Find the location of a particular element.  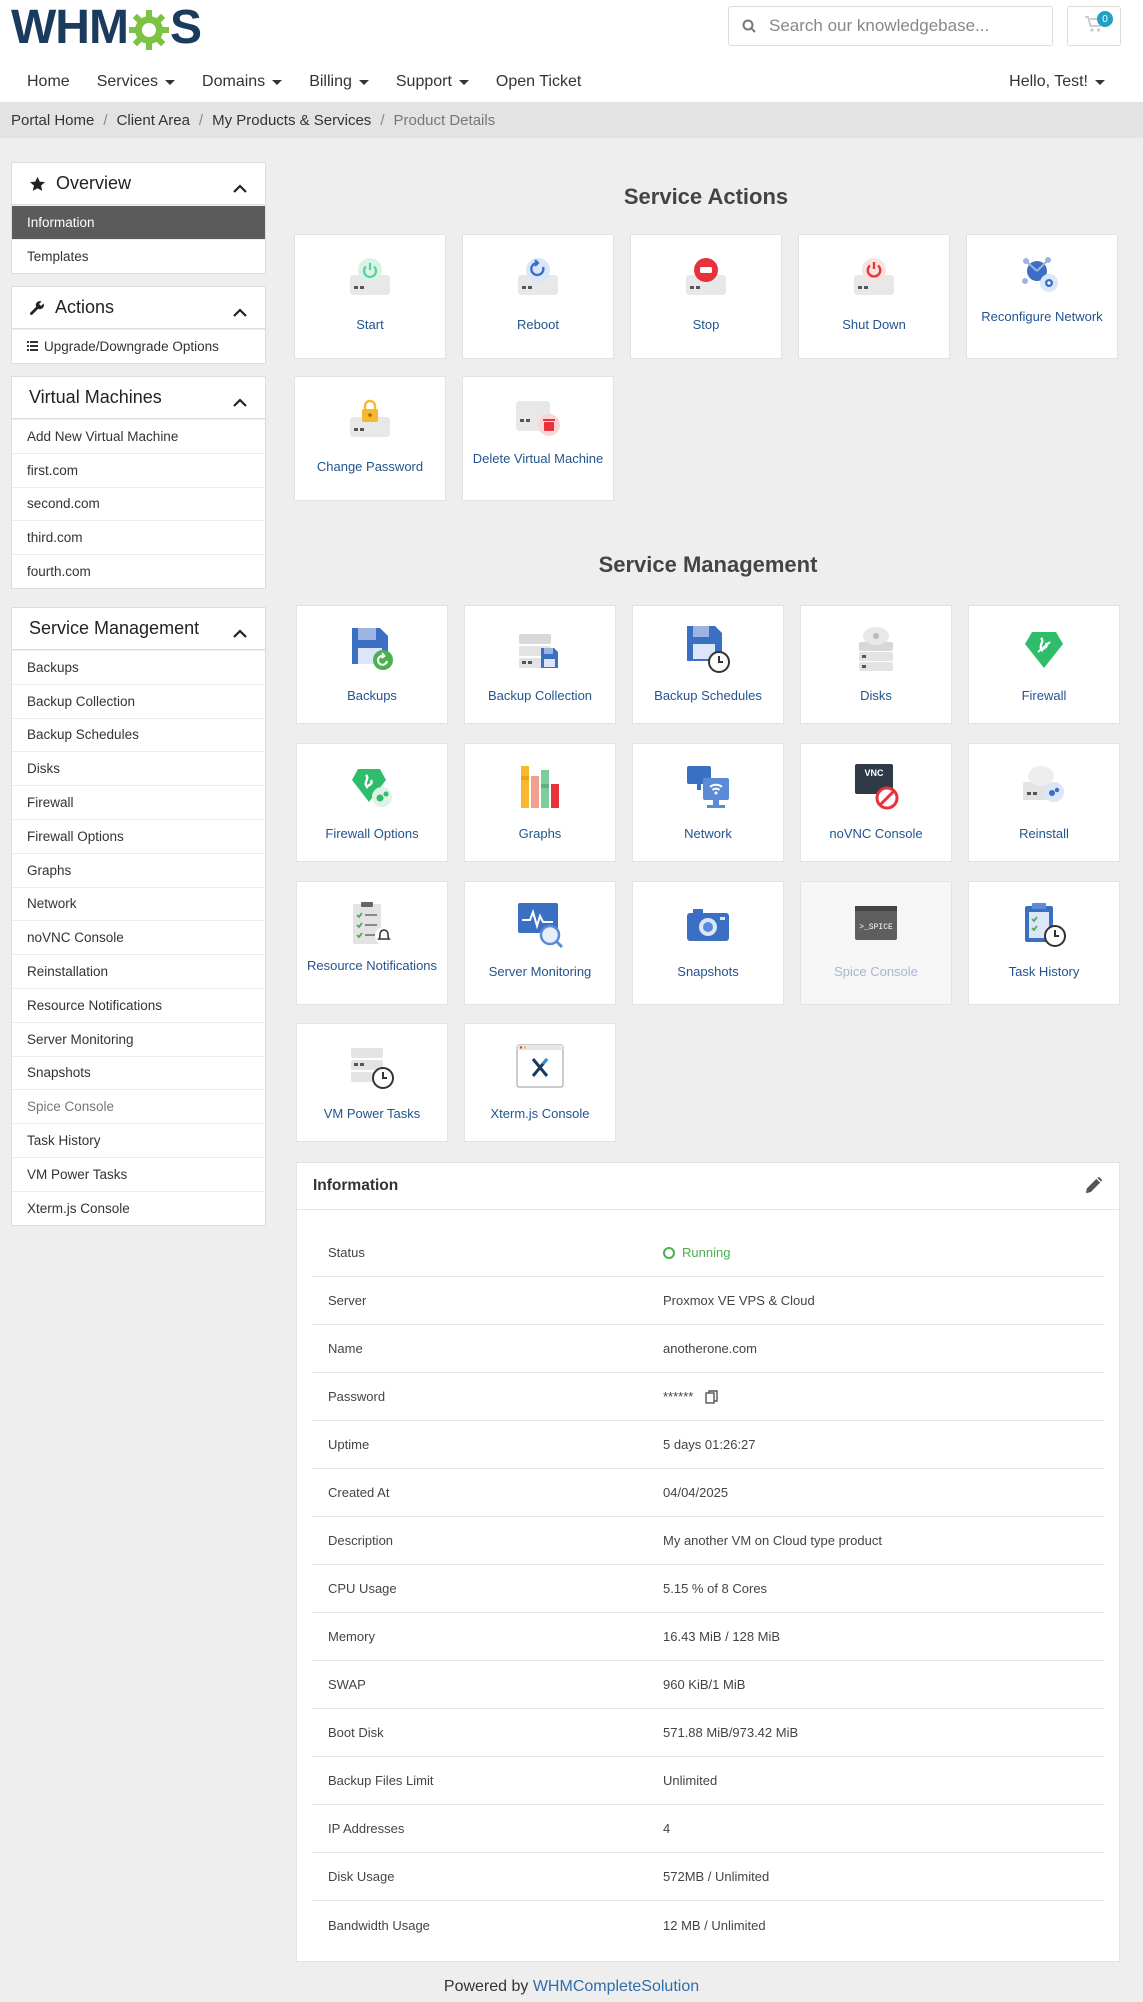

sidebar-item-reinstallation: Reinstallation is located at coordinates (138, 971).